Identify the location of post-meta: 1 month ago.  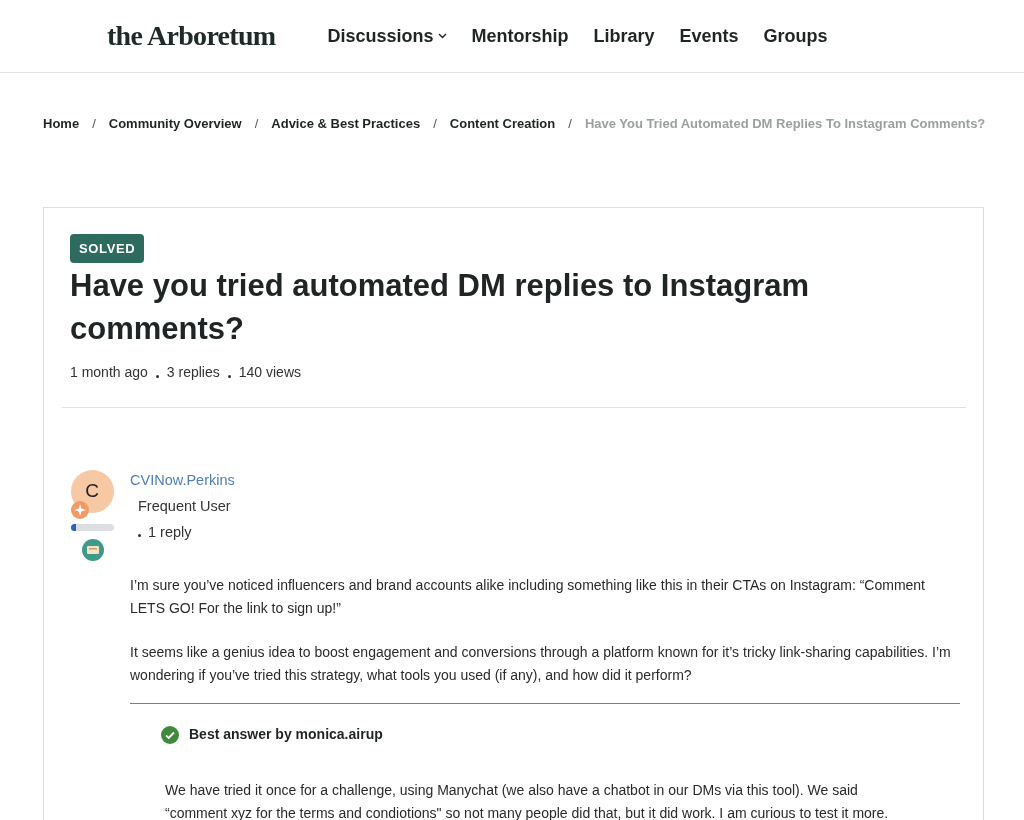
(109, 372).